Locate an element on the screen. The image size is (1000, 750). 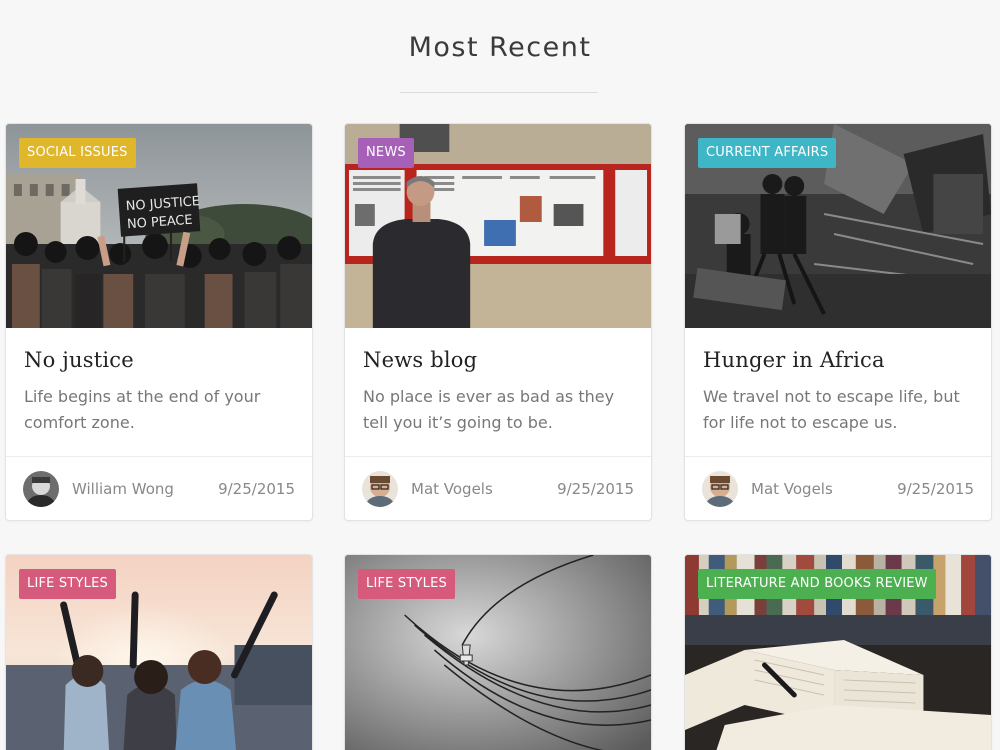
post-title: No justice is located at coordinates (159, 360).